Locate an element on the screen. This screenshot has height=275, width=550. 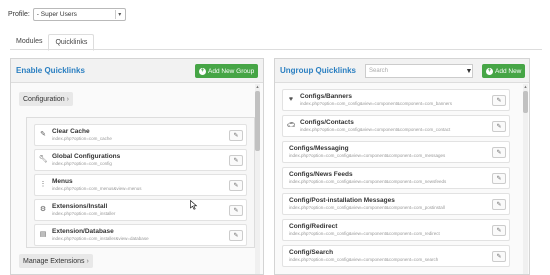
broom-icon: ✎ is located at coordinates (43, 134).